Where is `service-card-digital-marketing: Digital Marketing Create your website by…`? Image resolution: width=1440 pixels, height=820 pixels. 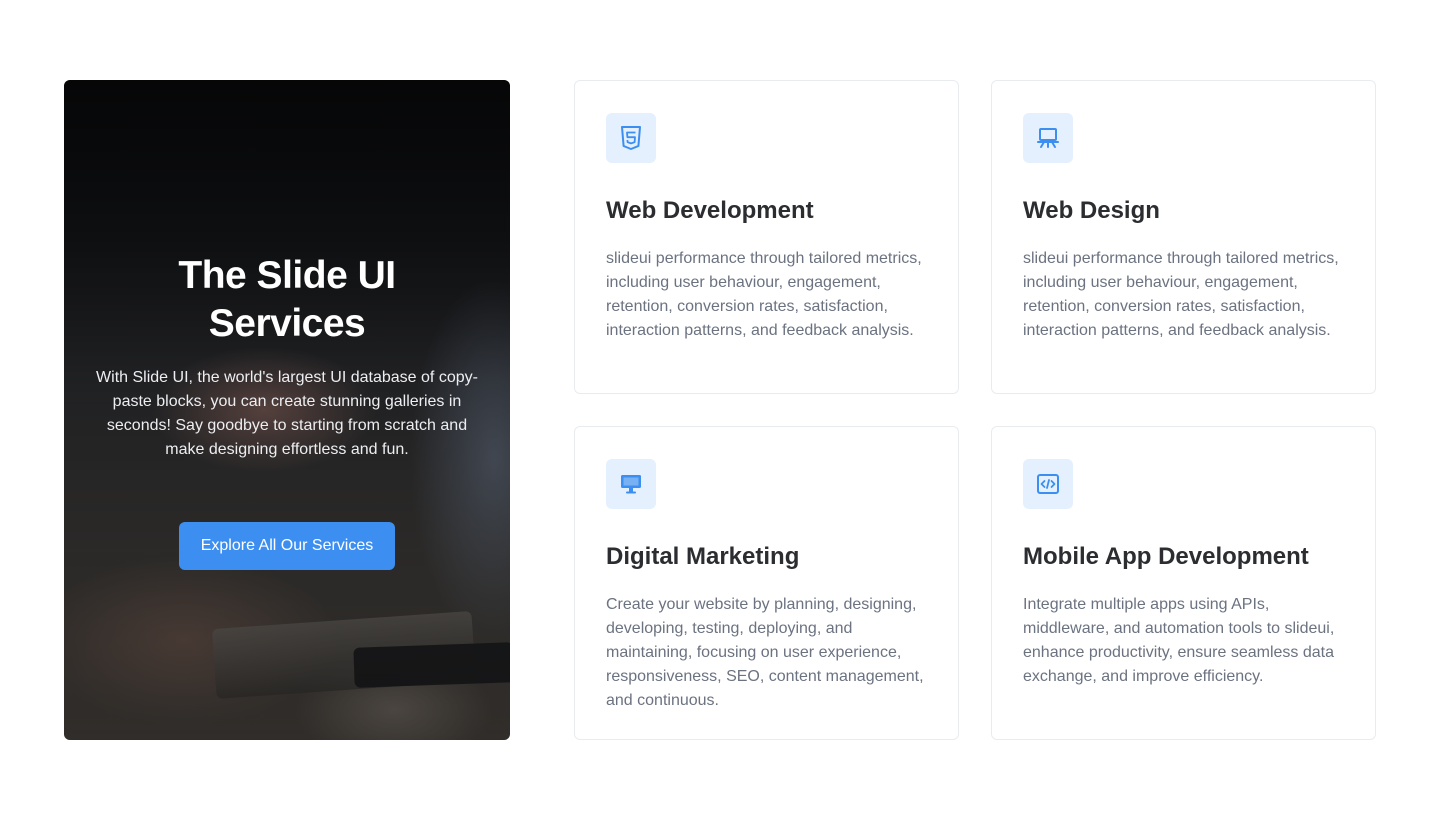
service-card-digital-marketing: Digital Marketing Create your website by… is located at coordinates (766, 583).